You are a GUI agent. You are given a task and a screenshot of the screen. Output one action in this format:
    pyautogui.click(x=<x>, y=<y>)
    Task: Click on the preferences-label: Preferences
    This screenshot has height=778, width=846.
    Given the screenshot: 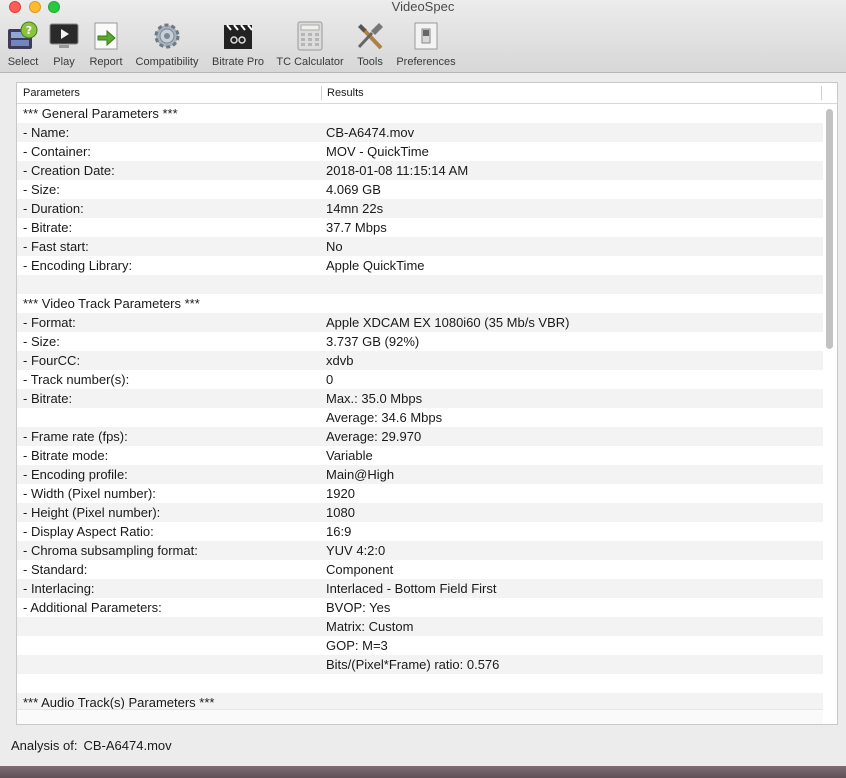 What is the action you would take?
    pyautogui.click(x=426, y=62)
    